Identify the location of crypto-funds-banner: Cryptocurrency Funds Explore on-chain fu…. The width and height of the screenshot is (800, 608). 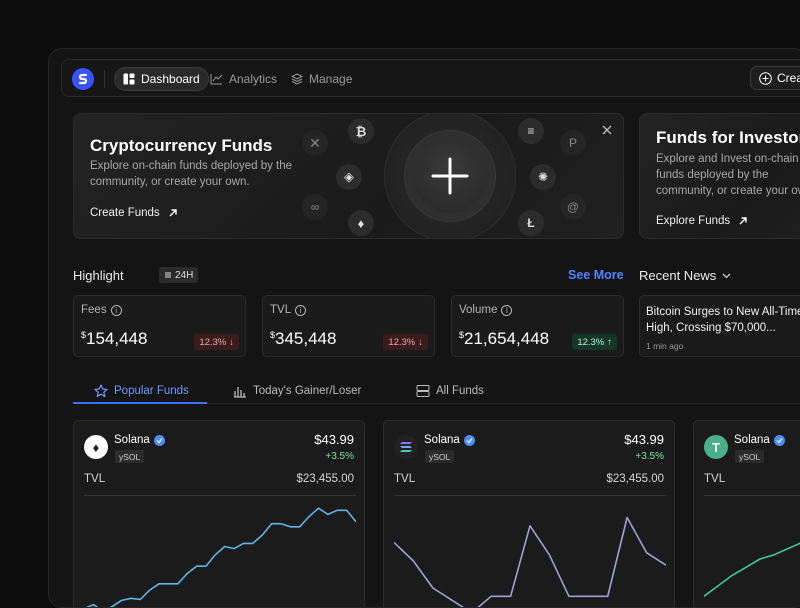
(348, 176).